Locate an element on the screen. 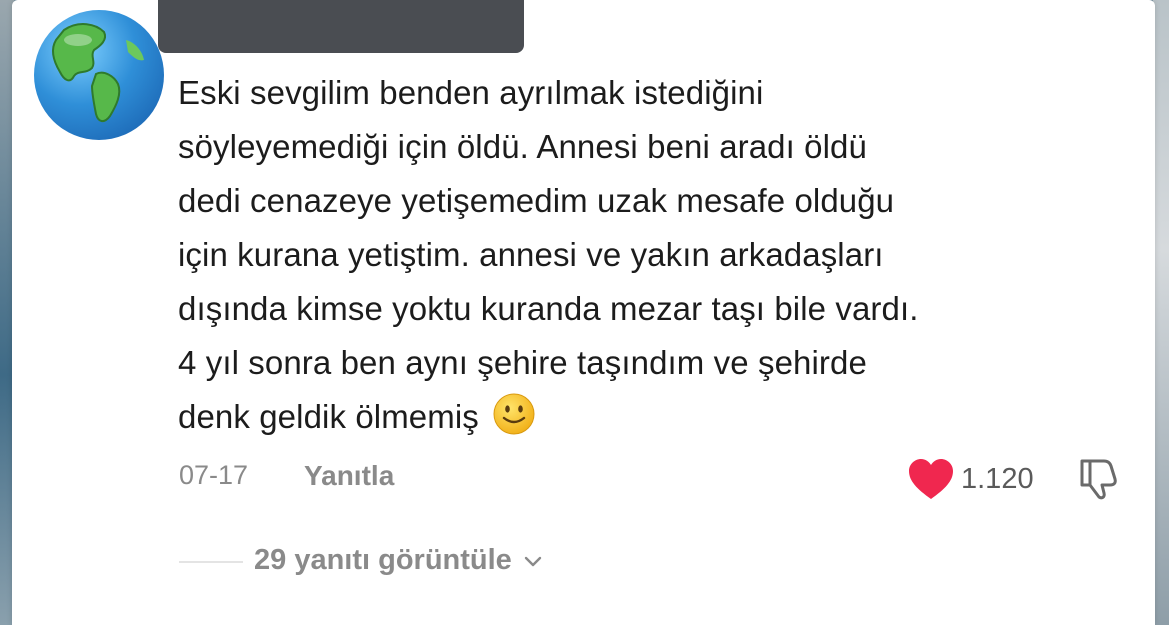 This screenshot has width=1169, height=625. like-count: 1.120 is located at coordinates (997, 478).